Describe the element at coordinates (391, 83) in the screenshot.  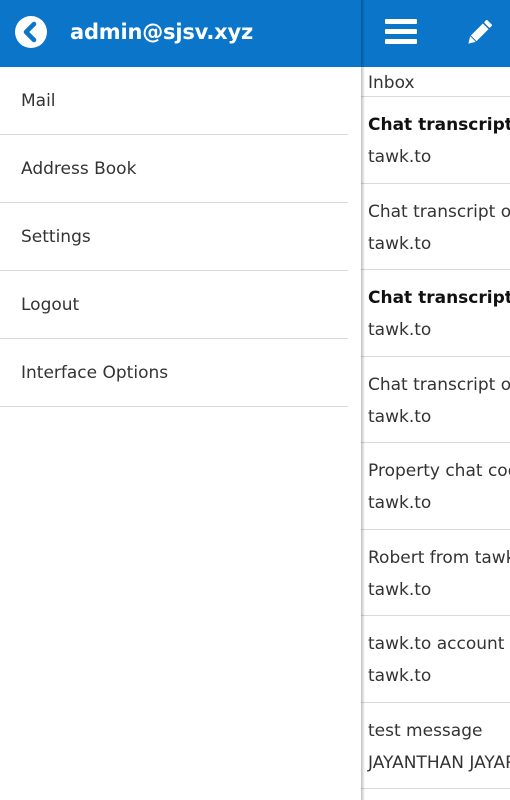
I see `folder-name: Inbox` at that location.